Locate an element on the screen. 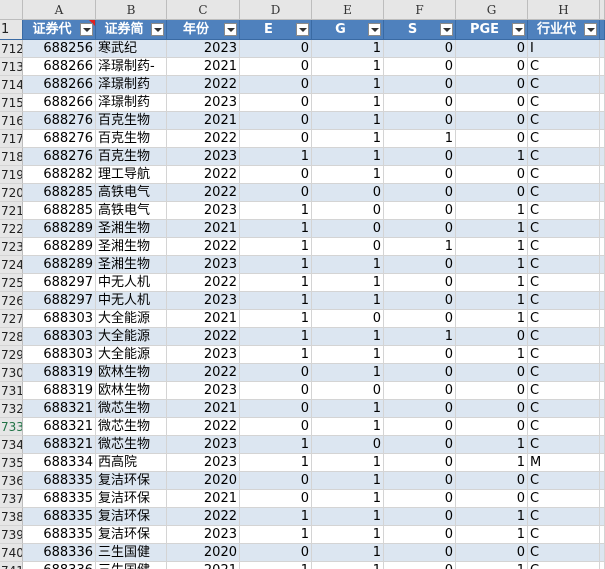 The width and height of the screenshot is (605, 569). row-number: 724 is located at coordinates (11, 265).